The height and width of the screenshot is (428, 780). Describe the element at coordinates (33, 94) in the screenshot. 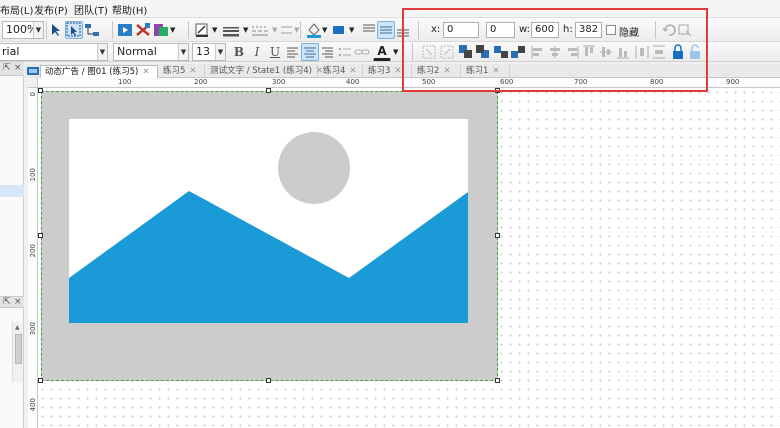

I see `ruler-label: 0` at that location.